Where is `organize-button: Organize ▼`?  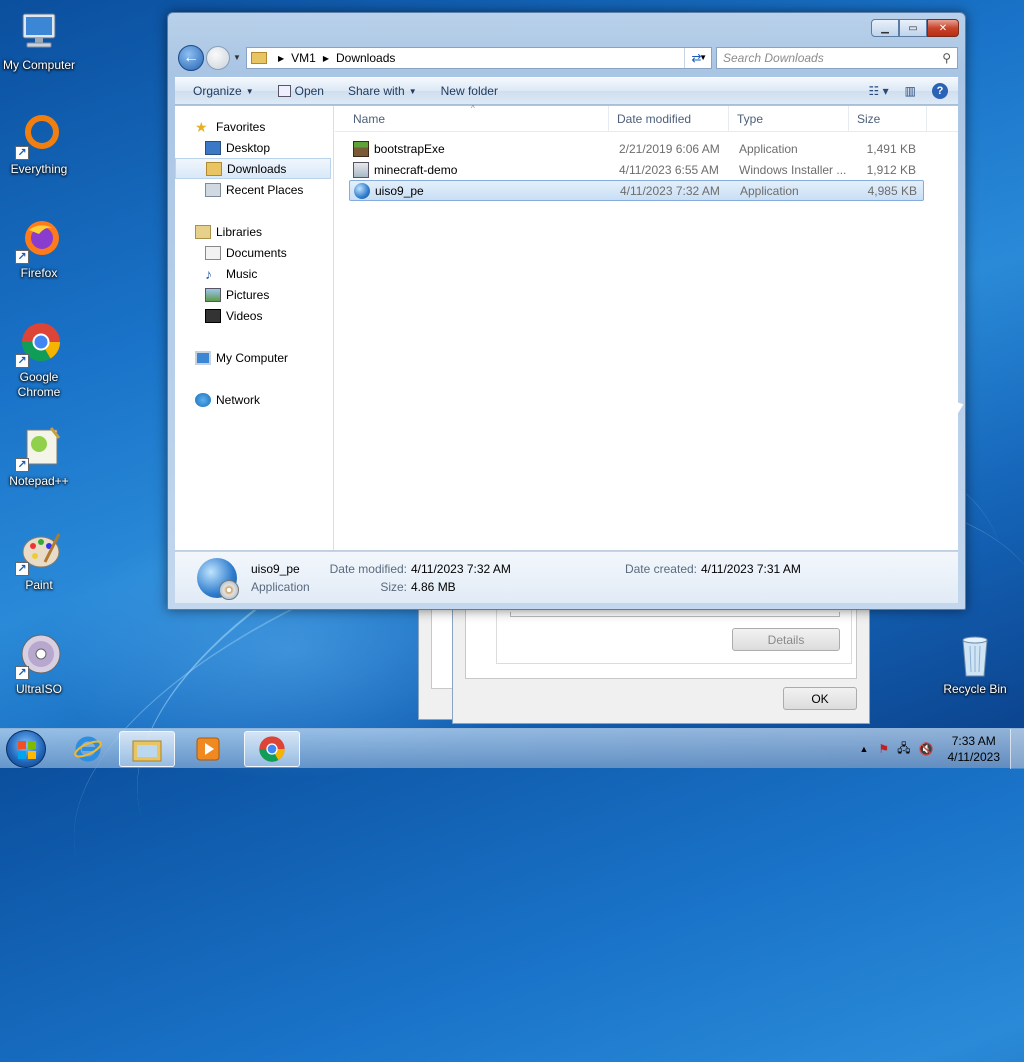 organize-button: Organize ▼ is located at coordinates (220, 91).